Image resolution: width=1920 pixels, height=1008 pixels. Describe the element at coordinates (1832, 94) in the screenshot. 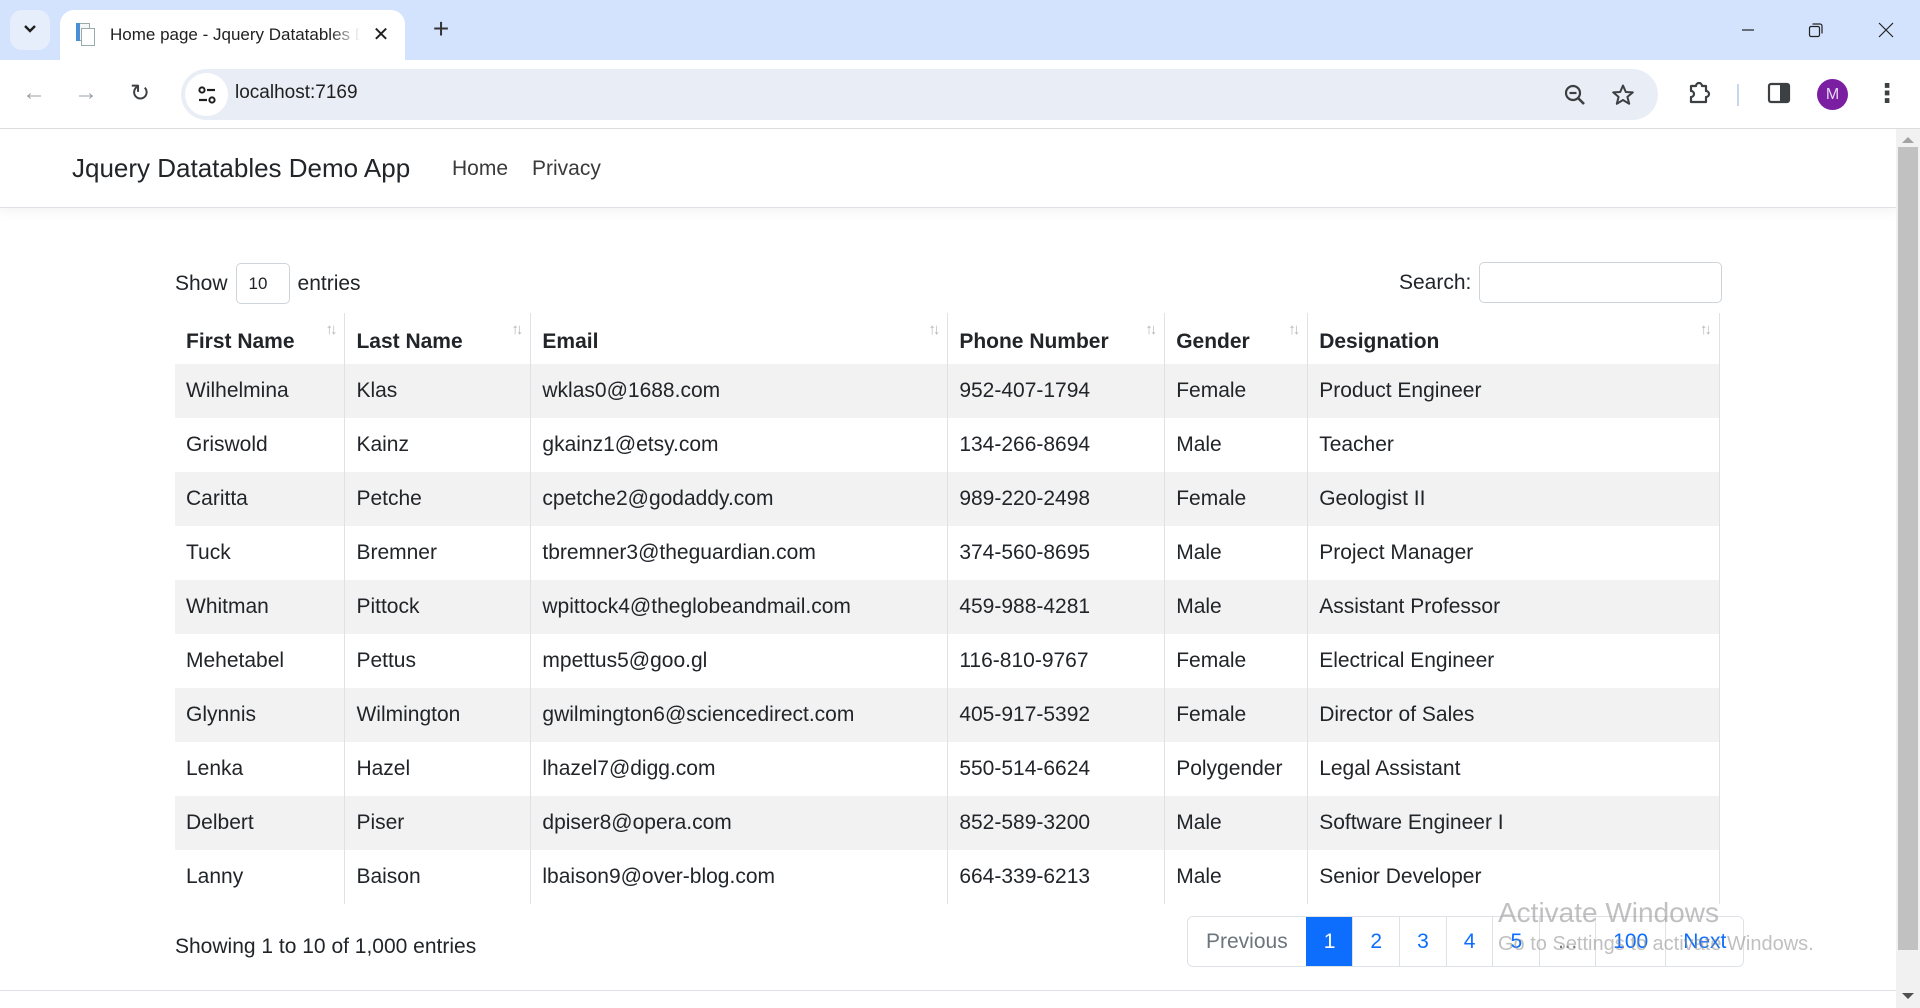

I see `profile-avatar: M` at that location.